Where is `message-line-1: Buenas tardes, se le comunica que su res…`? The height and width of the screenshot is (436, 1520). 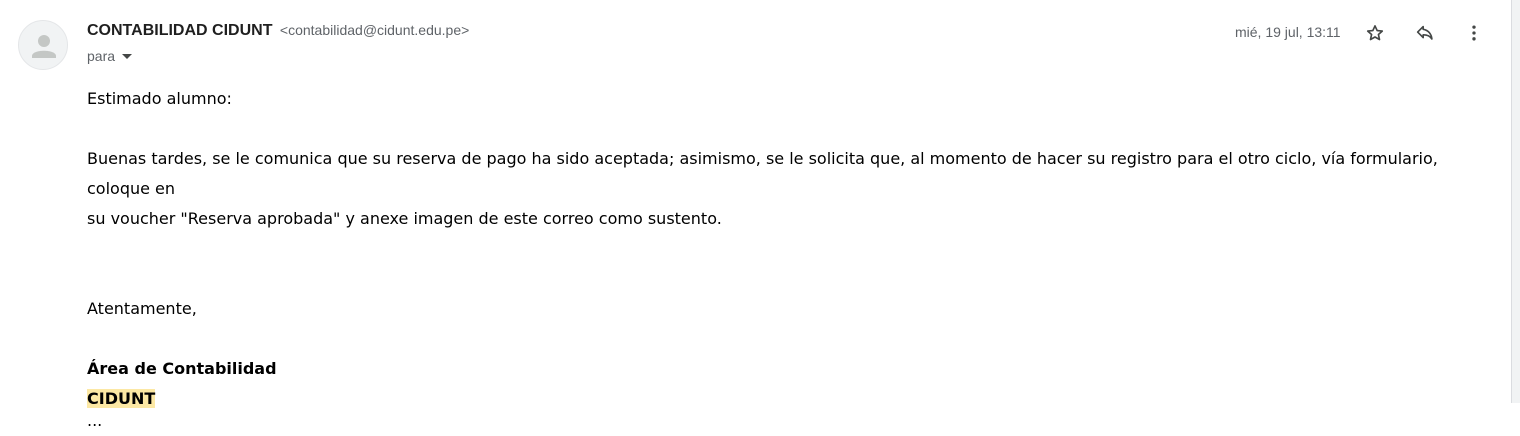
message-line-1: Buenas tardes, se le comunica que su res… is located at coordinates (762, 173).